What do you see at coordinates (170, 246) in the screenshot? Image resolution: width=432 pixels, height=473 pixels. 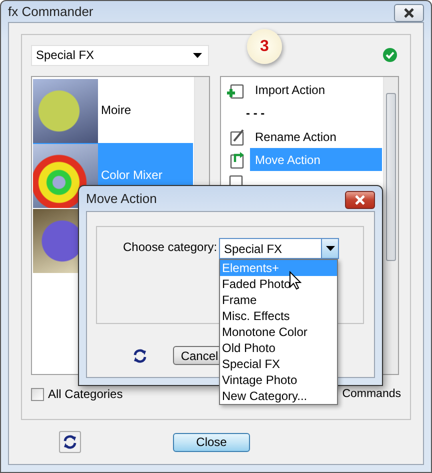 I see `field-label: Choose category:` at bounding box center [170, 246].